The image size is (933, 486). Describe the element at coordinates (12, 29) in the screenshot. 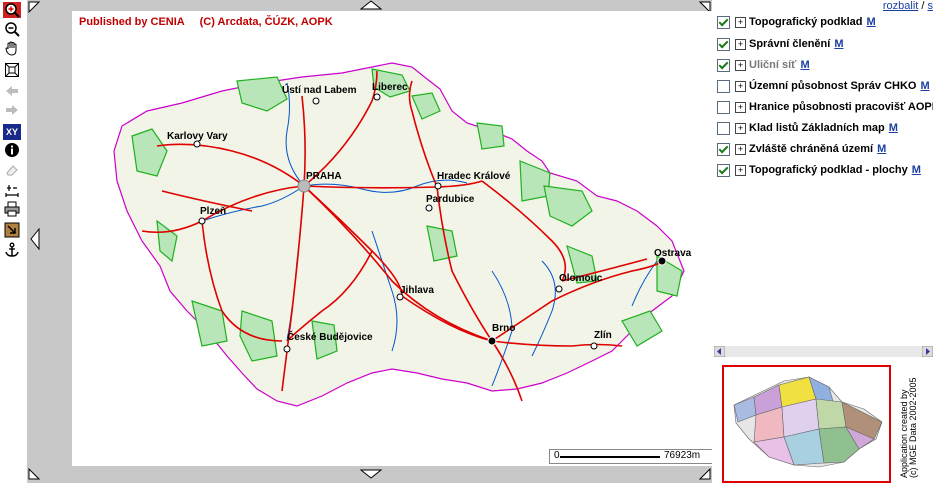

I see `zoom-out-icon` at that location.